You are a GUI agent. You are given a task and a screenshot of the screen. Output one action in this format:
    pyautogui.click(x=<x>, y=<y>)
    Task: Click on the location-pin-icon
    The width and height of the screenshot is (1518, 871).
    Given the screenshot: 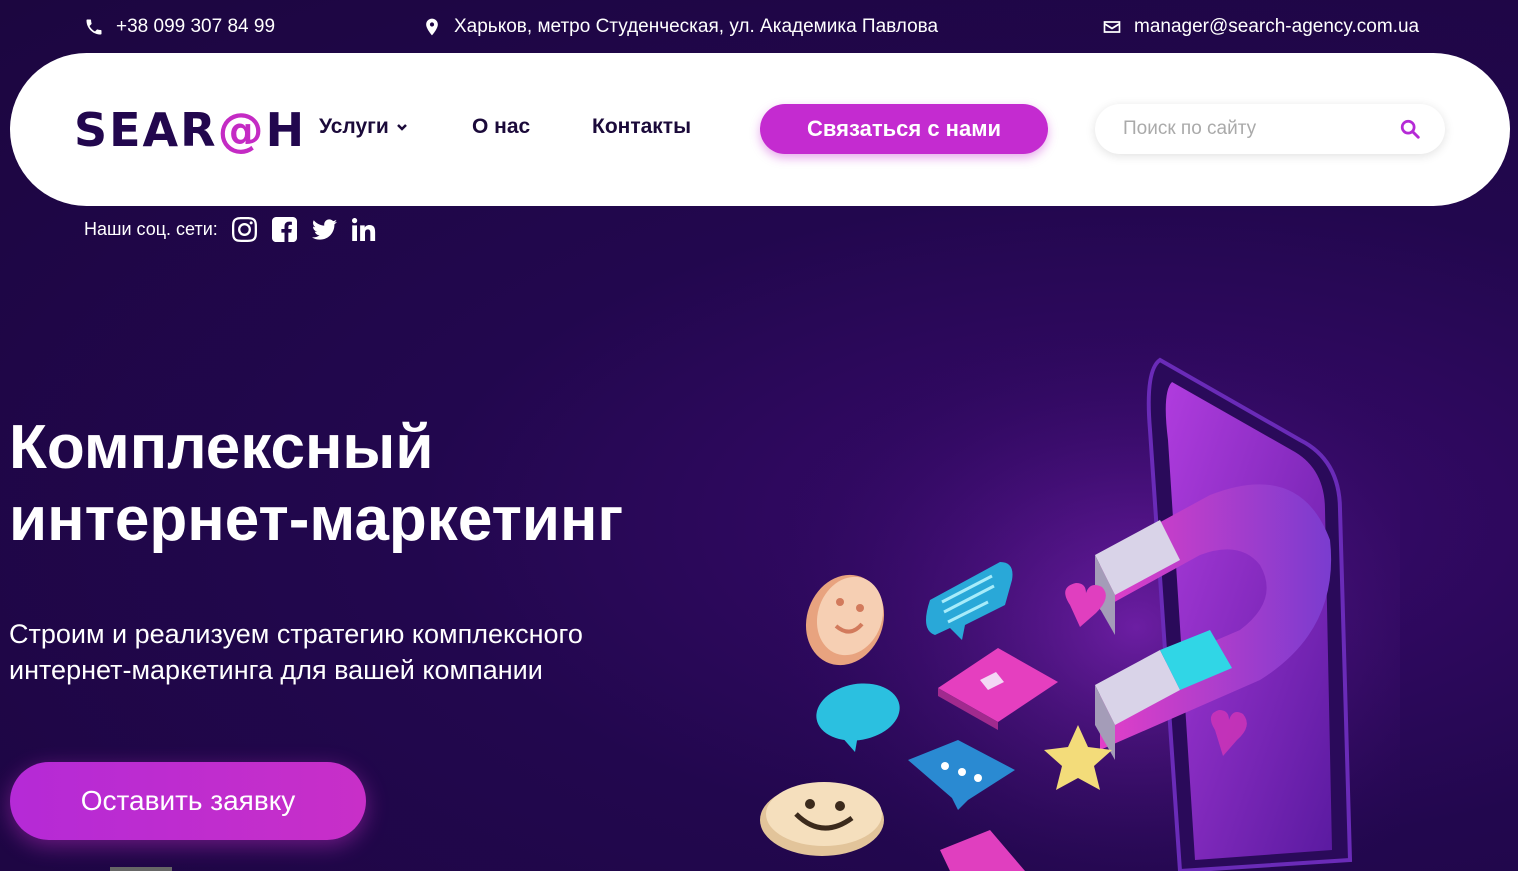 What is the action you would take?
    pyautogui.click(x=432, y=27)
    